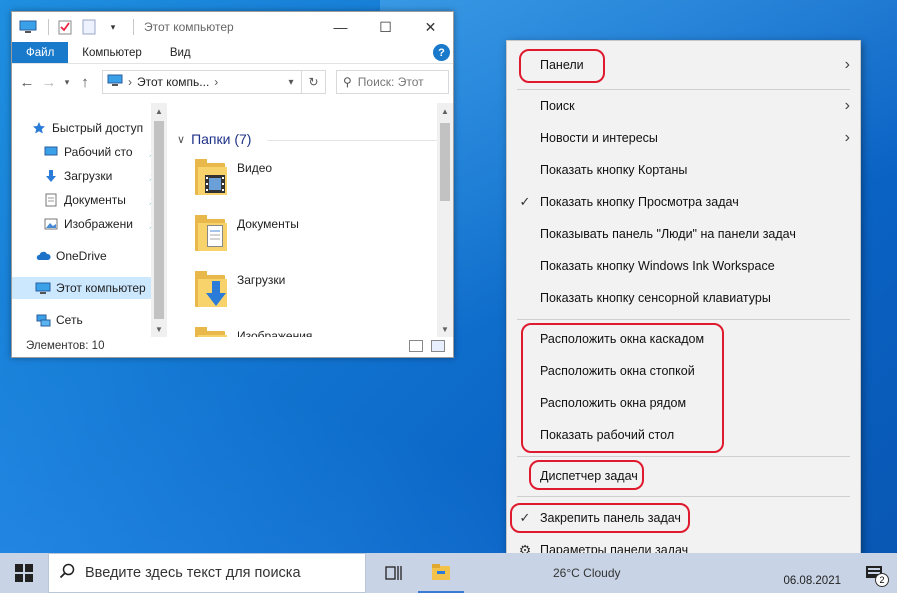  Describe the element at coordinates (85, 82) in the screenshot. I see `up-button: ↑` at that location.